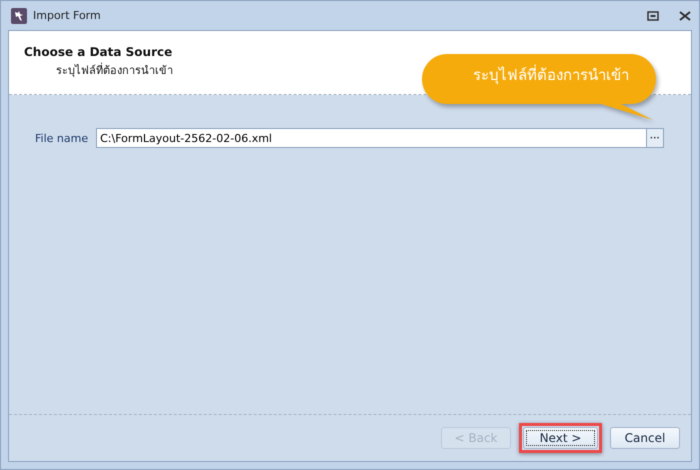  I want to click on close-icon, so click(685, 15).